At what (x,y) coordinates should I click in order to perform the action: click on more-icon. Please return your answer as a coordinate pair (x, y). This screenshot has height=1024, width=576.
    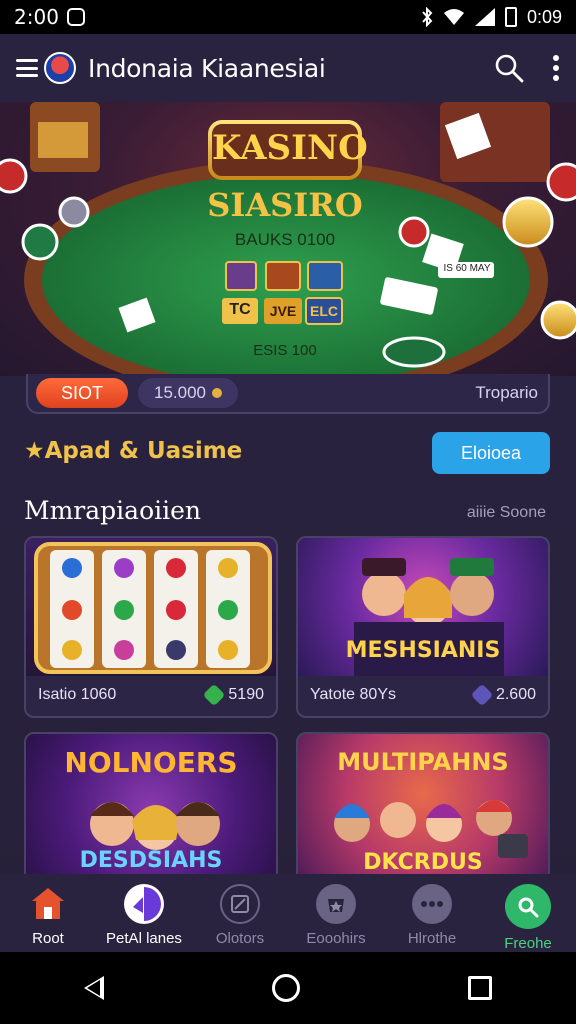
    Looking at the image, I should click on (432, 904).